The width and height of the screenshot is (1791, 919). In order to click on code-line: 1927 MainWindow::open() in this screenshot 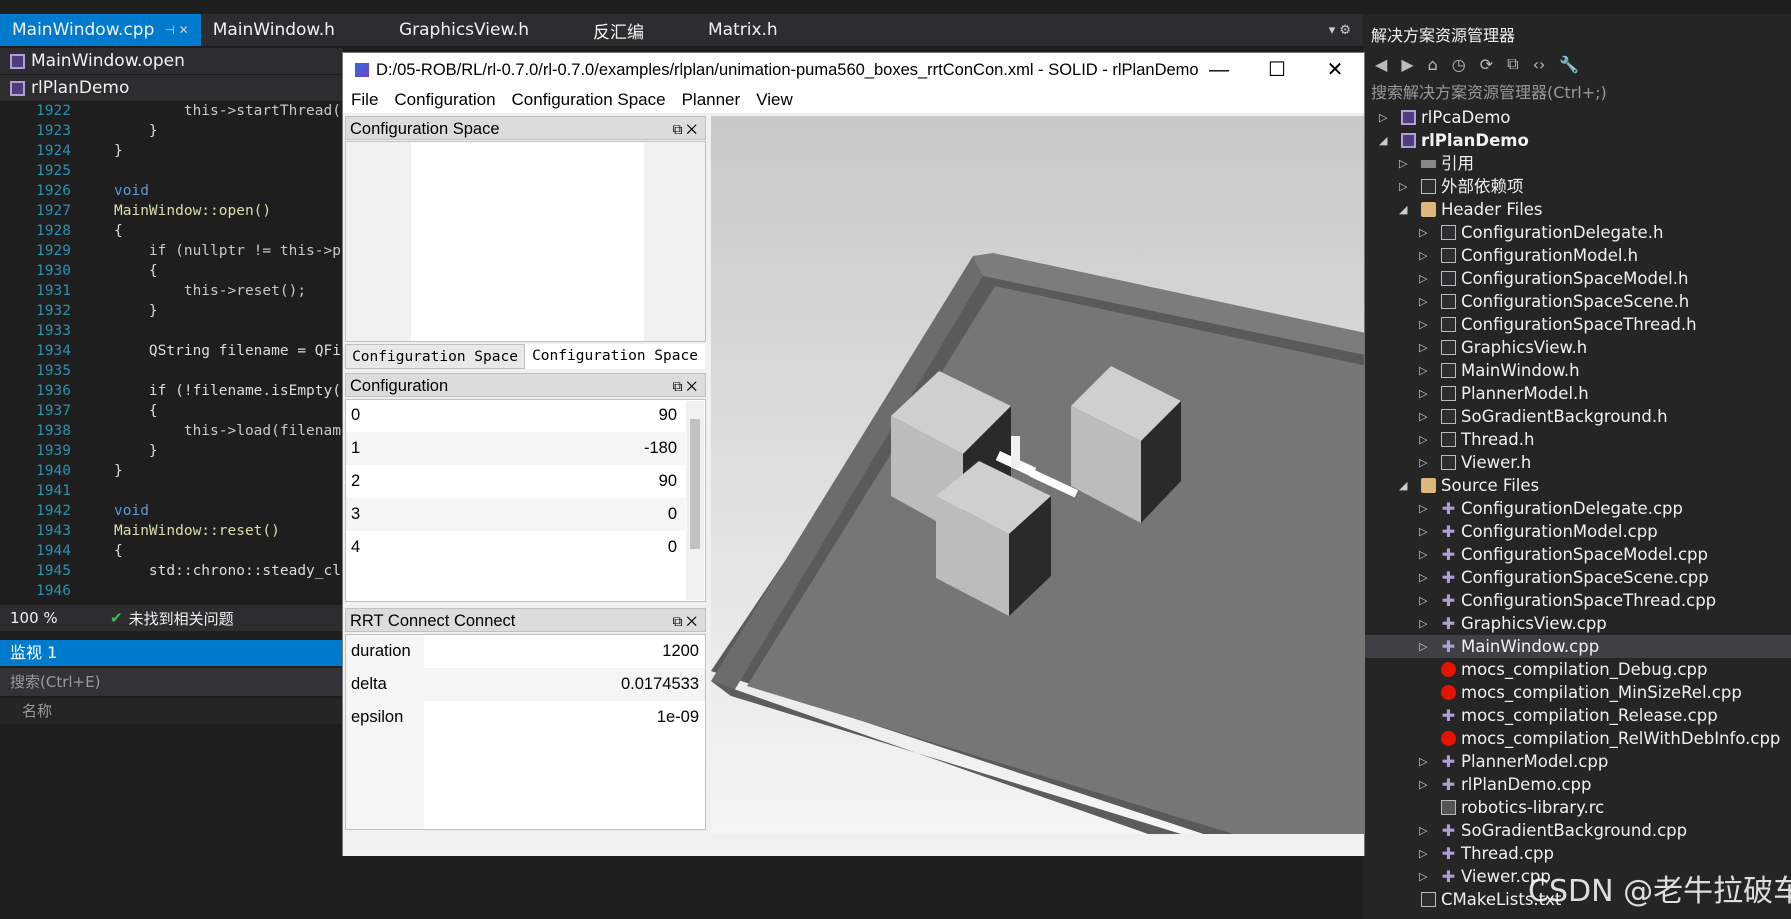, I will do `click(171, 211)`.